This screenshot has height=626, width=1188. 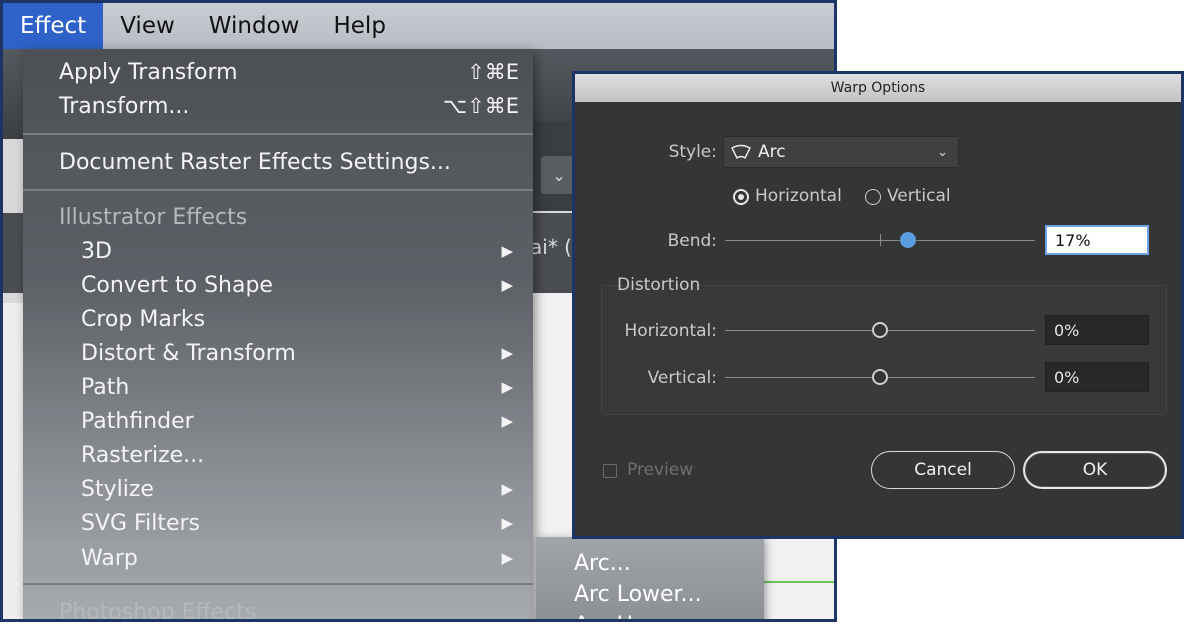 What do you see at coordinates (359, 26) in the screenshot?
I see `menu-help: Help` at bounding box center [359, 26].